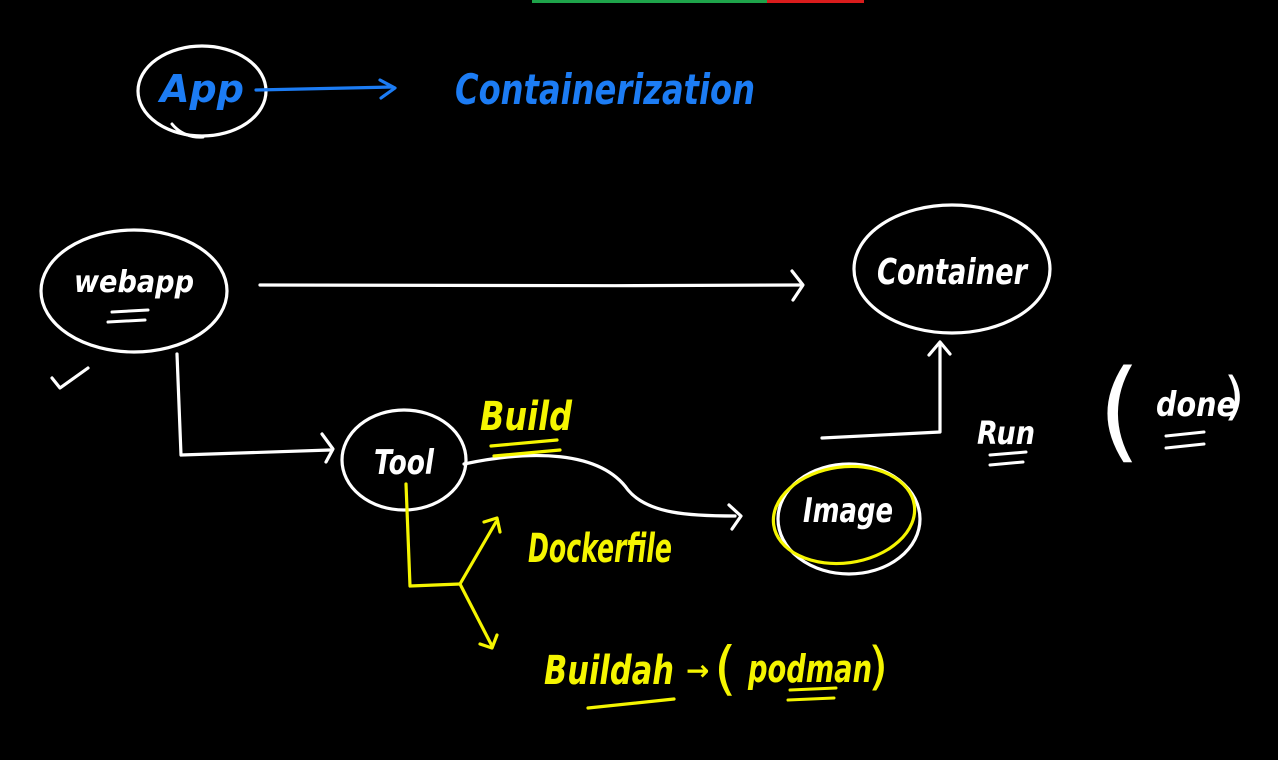 The height and width of the screenshot is (760, 1278). What do you see at coordinates (599, 485) in the screenshot?
I see `tool-to-image-curve` at bounding box center [599, 485].